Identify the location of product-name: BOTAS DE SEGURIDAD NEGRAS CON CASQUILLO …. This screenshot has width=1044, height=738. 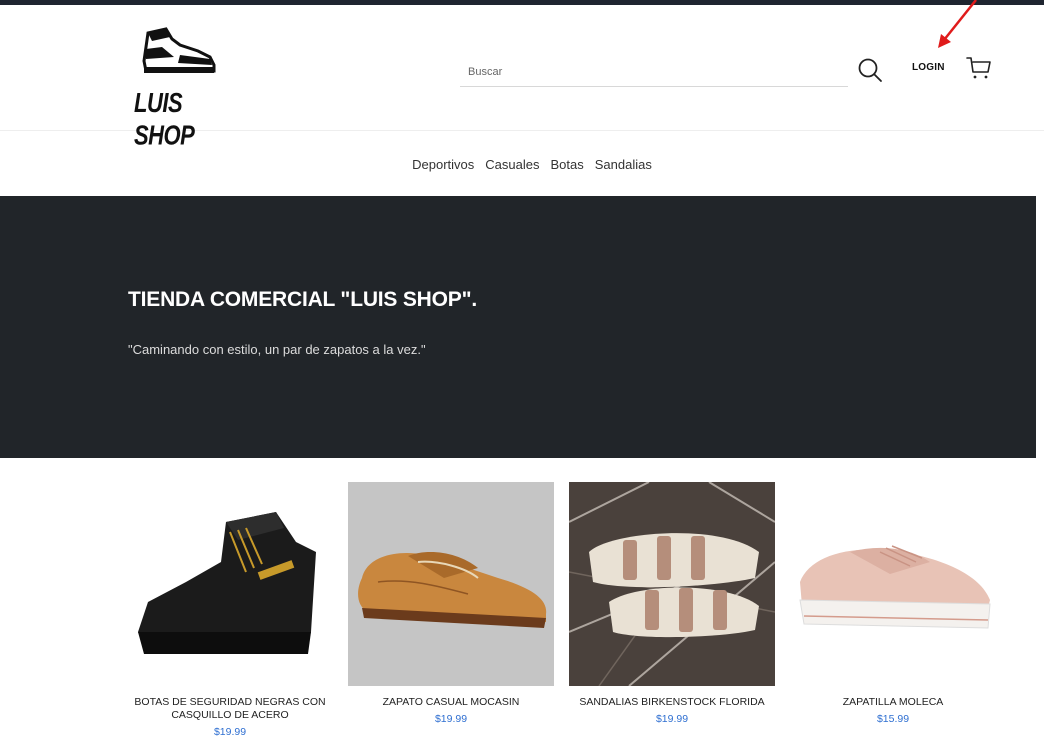
(230, 708).